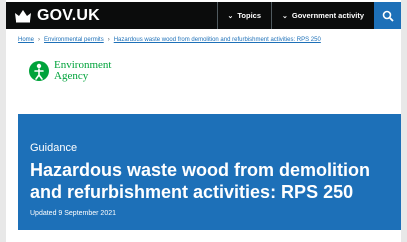  Describe the element at coordinates (23, 15) in the screenshot. I see `crown-icon` at that location.